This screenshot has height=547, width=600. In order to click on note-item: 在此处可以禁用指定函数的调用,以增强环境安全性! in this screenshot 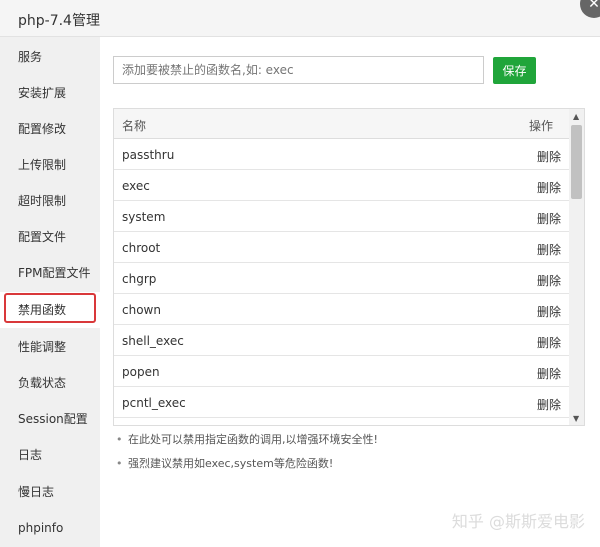, I will do `click(344, 440)`.